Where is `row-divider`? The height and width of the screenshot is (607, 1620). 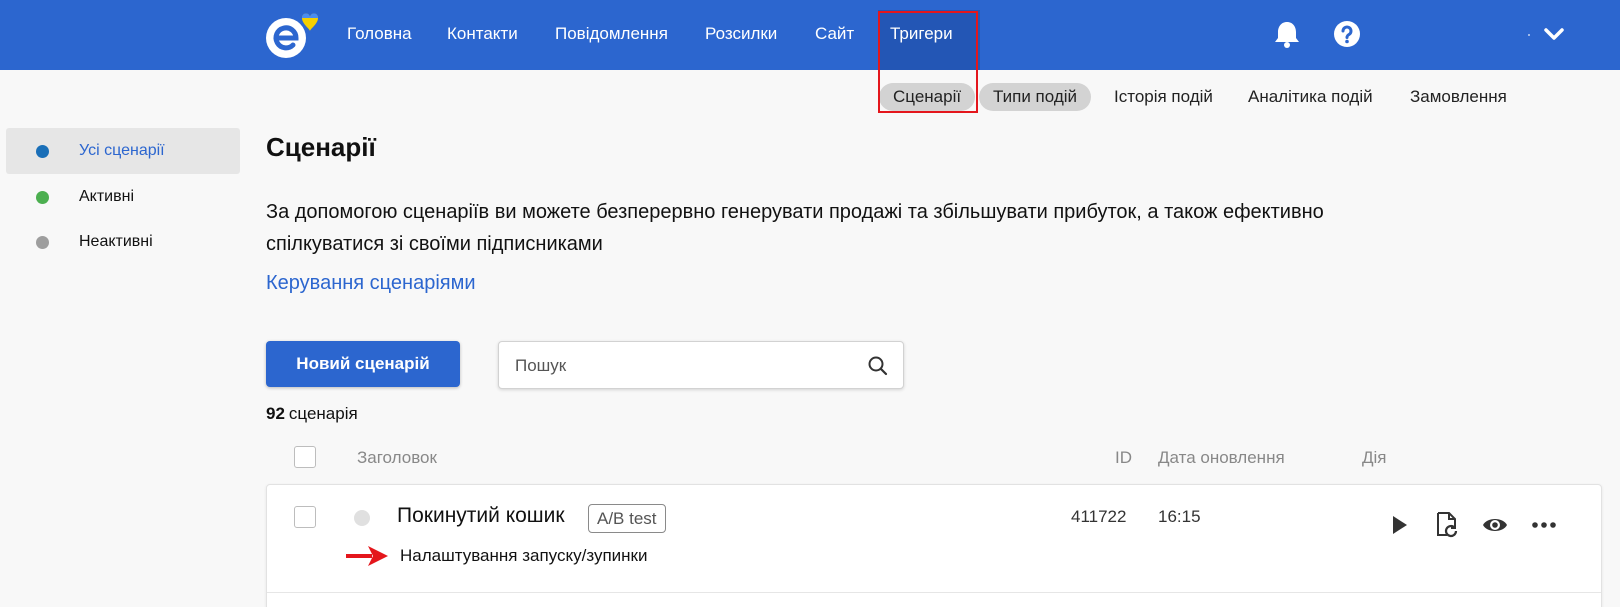 row-divider is located at coordinates (934, 592).